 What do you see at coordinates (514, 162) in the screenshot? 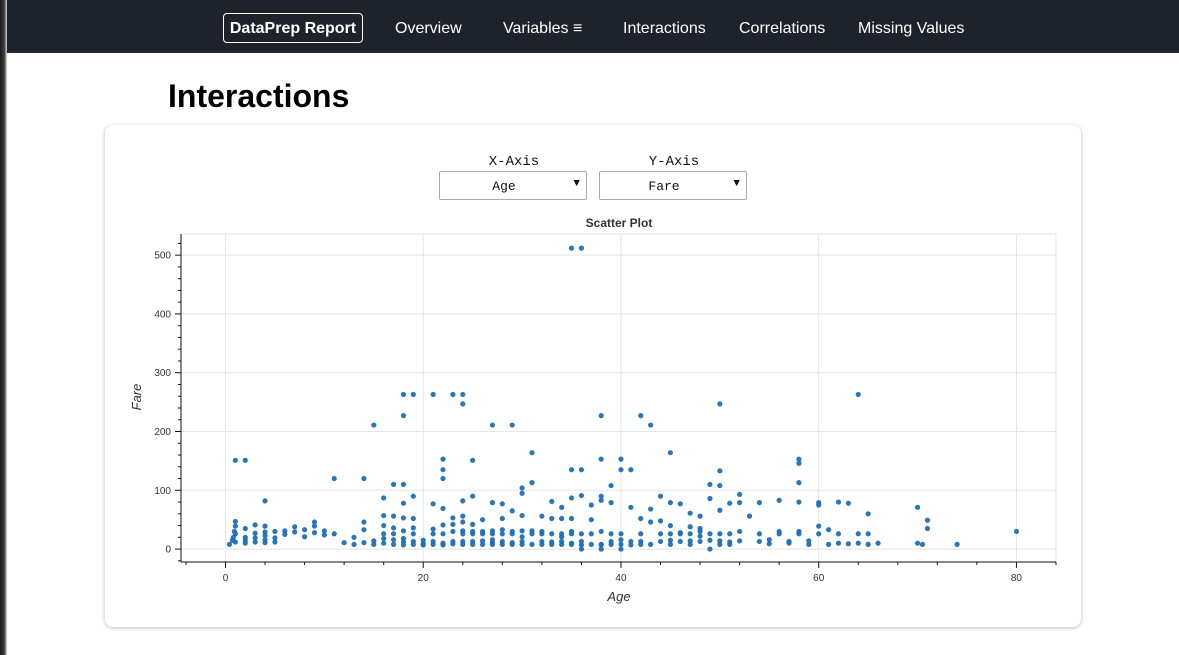
I see `x-axis-label: X-Axis` at bounding box center [514, 162].